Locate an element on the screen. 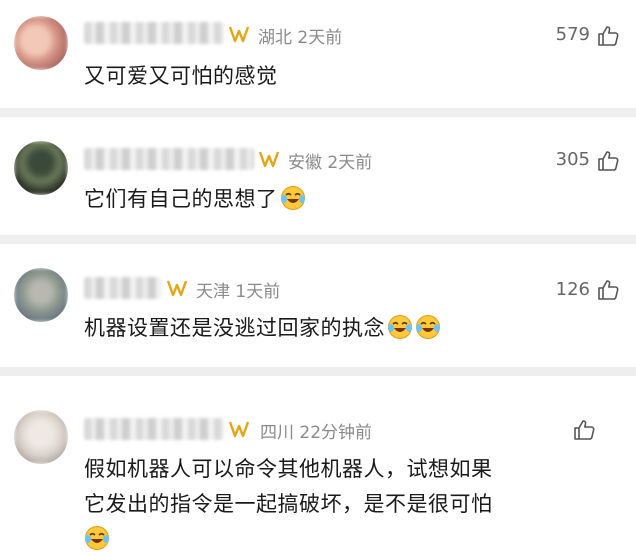 The image size is (636, 555). comment-text: 又可爱又可怕的感觉 is located at coordinates (181, 76).